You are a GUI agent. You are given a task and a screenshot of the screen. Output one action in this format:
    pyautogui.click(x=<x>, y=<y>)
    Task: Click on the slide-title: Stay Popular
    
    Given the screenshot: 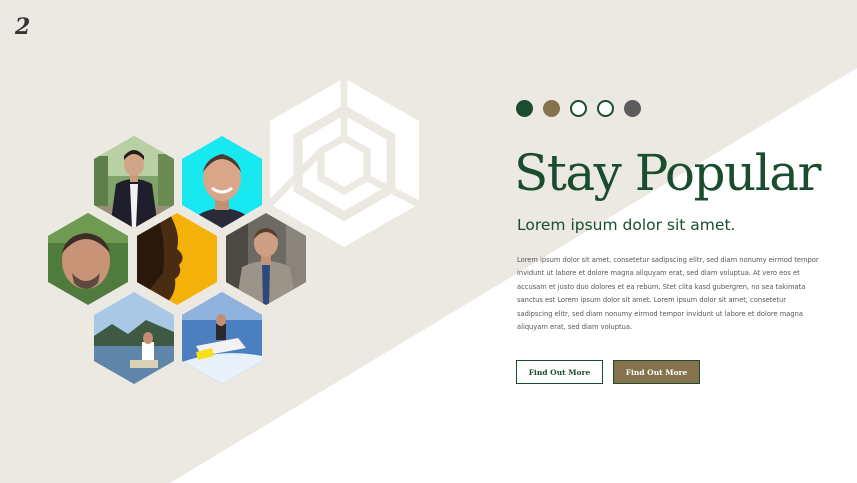 What is the action you would take?
    pyautogui.click(x=667, y=173)
    